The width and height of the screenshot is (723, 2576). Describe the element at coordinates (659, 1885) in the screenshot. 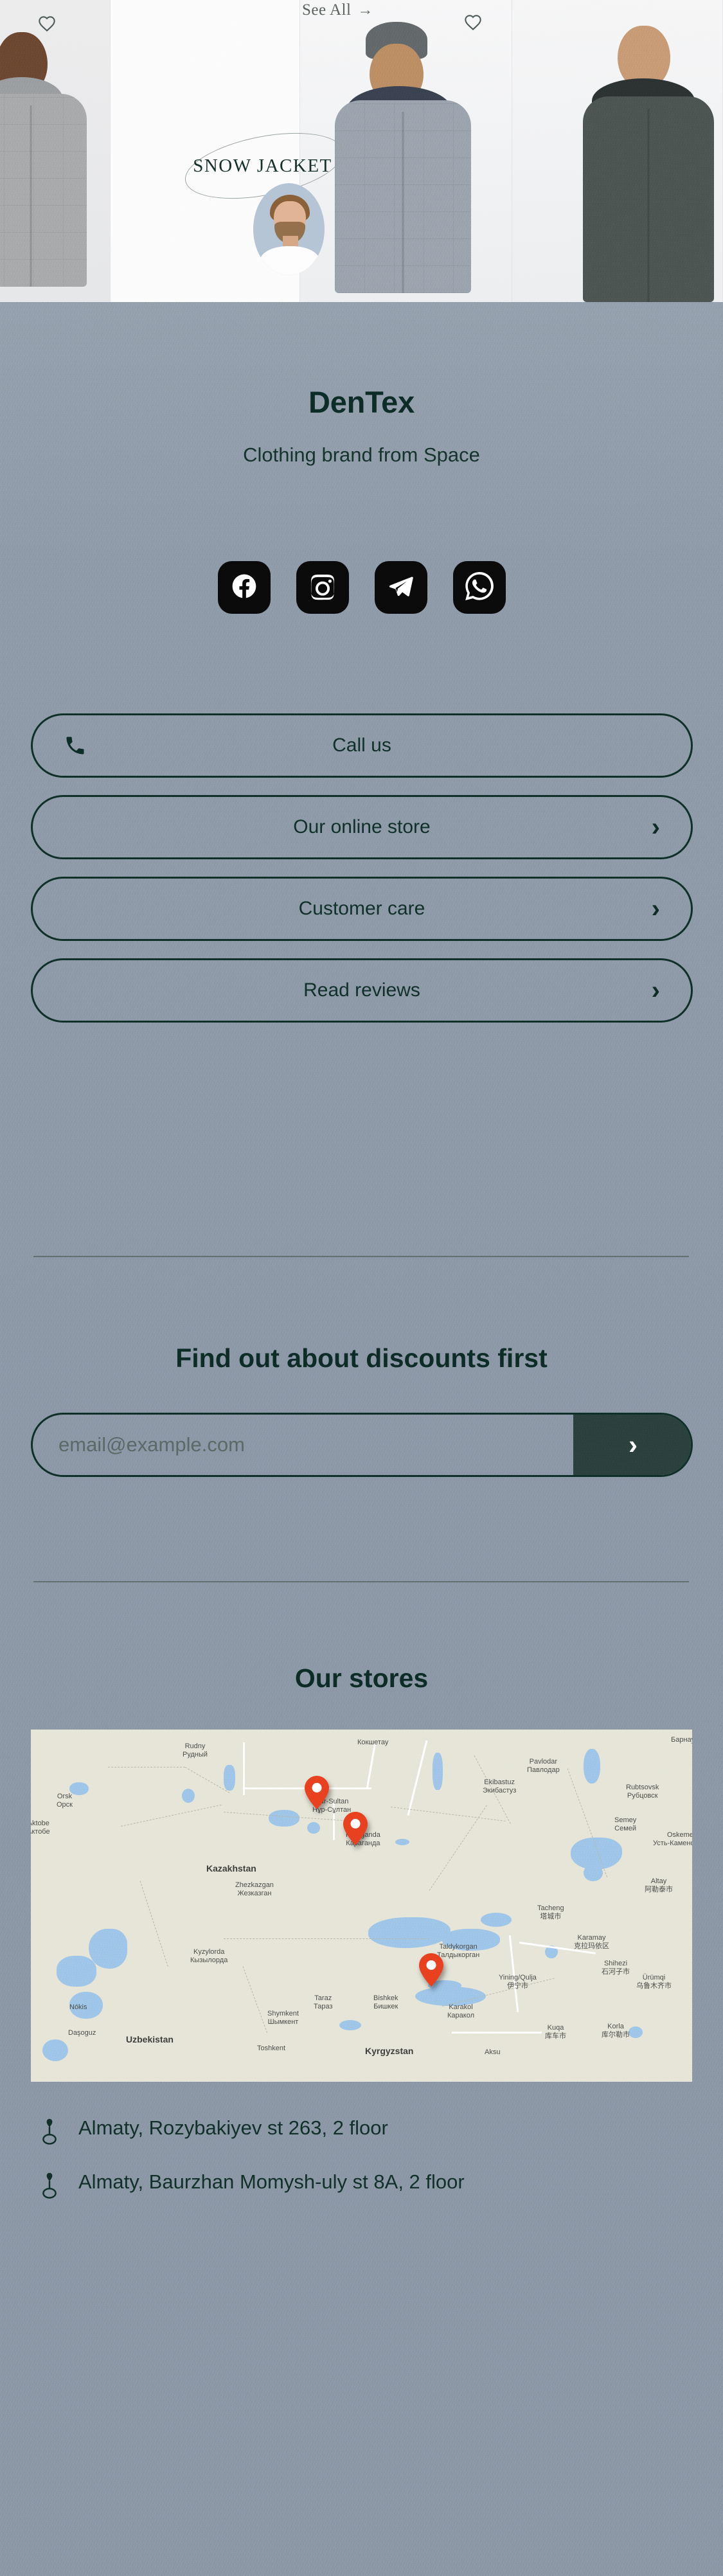

I see `map-label: Altay 阿勒泰市` at that location.